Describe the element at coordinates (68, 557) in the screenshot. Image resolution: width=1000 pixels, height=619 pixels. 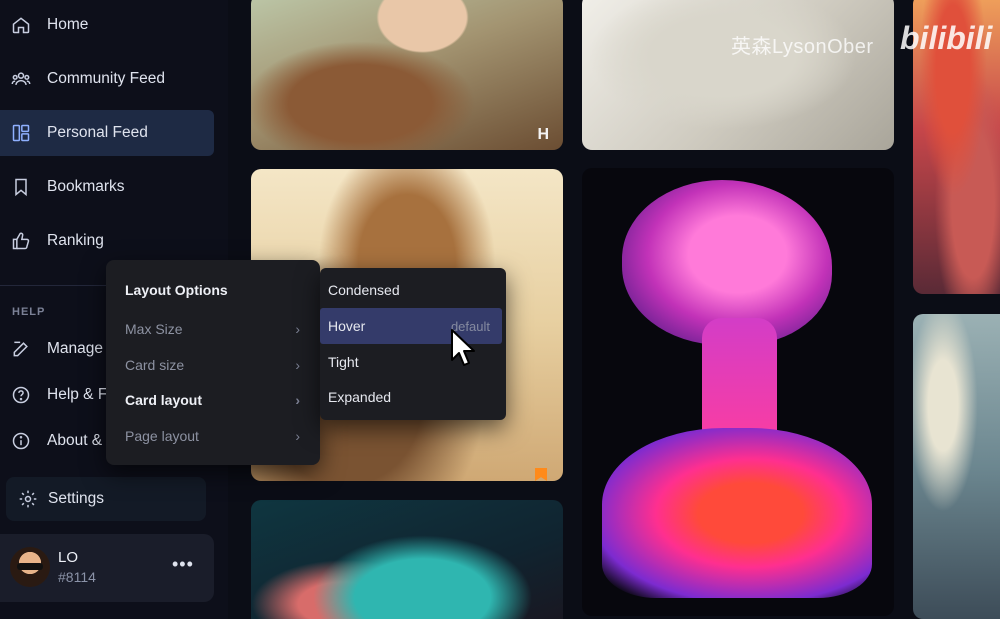
I see `user-name: LO` at that location.